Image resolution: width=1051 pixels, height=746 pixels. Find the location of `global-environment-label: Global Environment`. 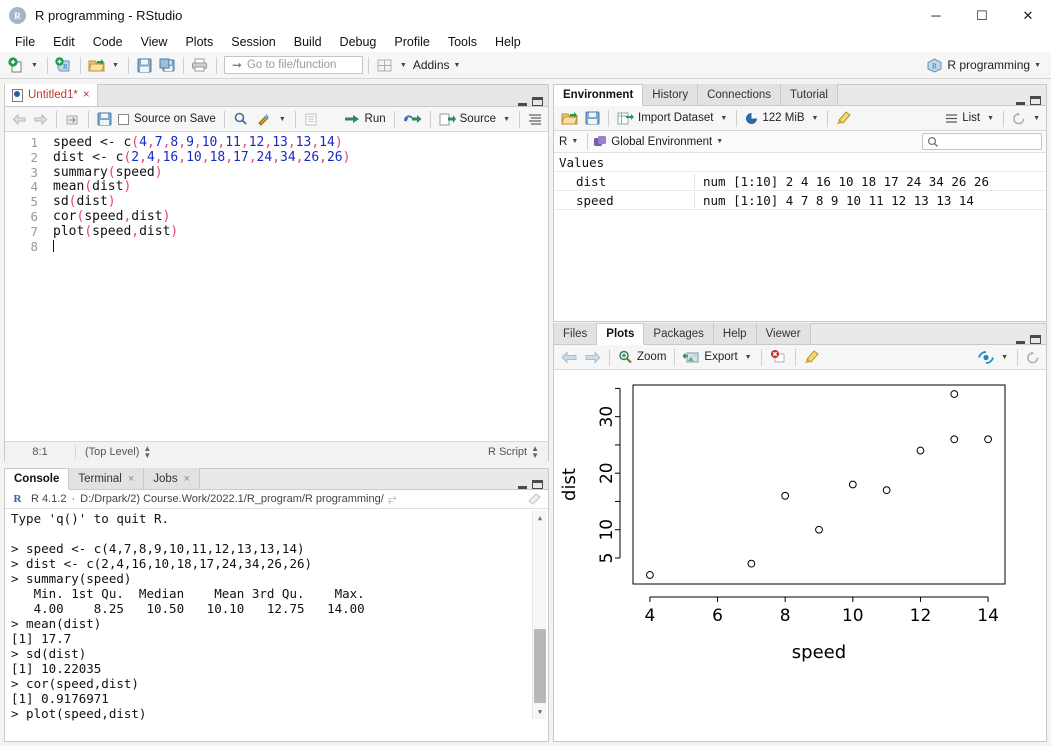

global-environment-label: Global Environment is located at coordinates (661, 142).